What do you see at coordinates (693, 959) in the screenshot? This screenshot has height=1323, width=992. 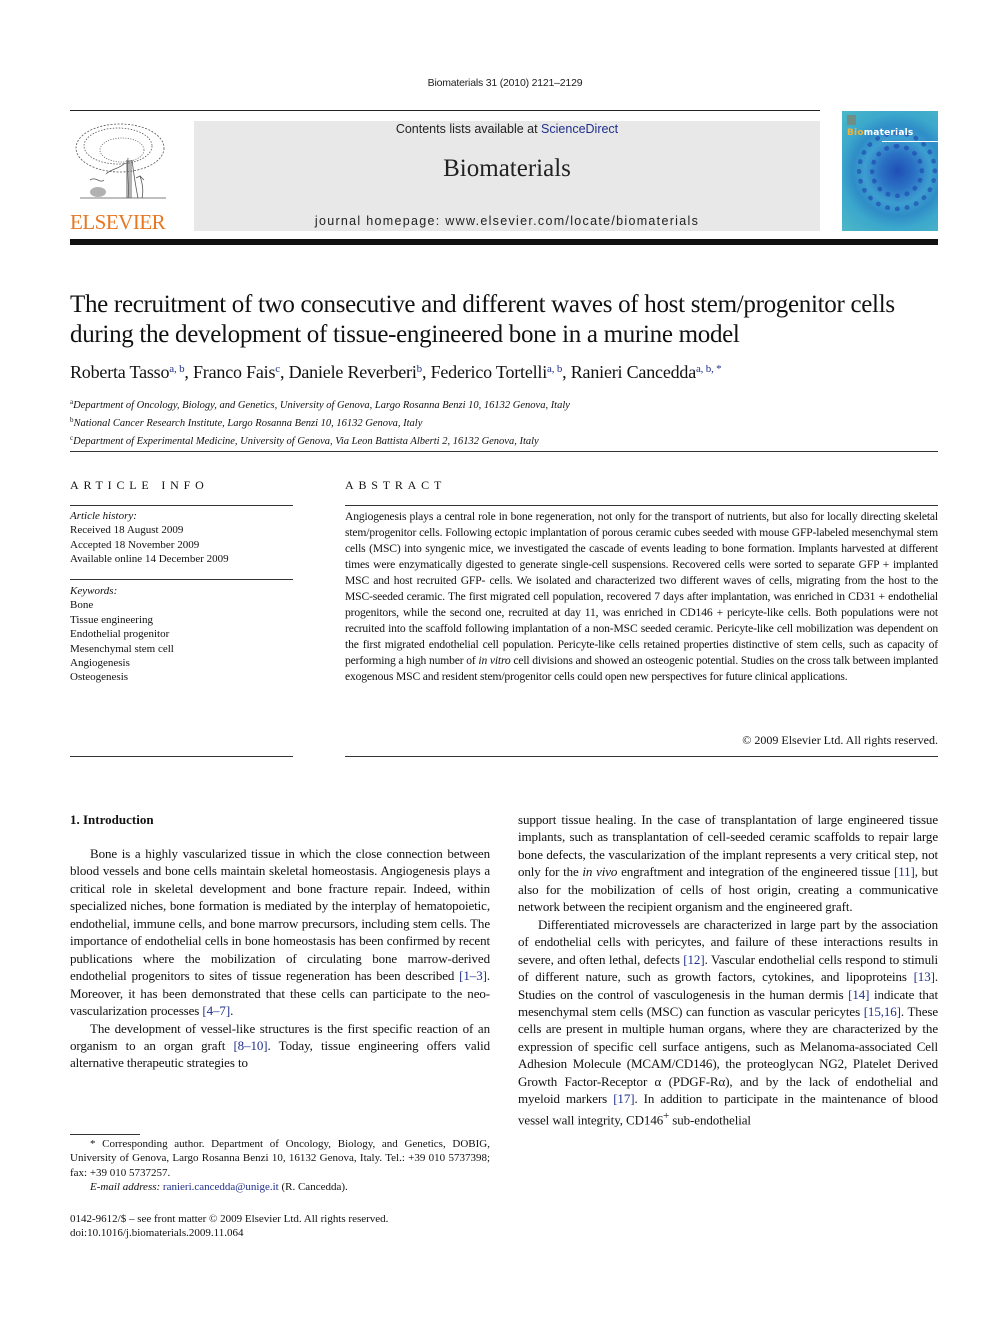 I see `reference-link: [12]` at bounding box center [693, 959].